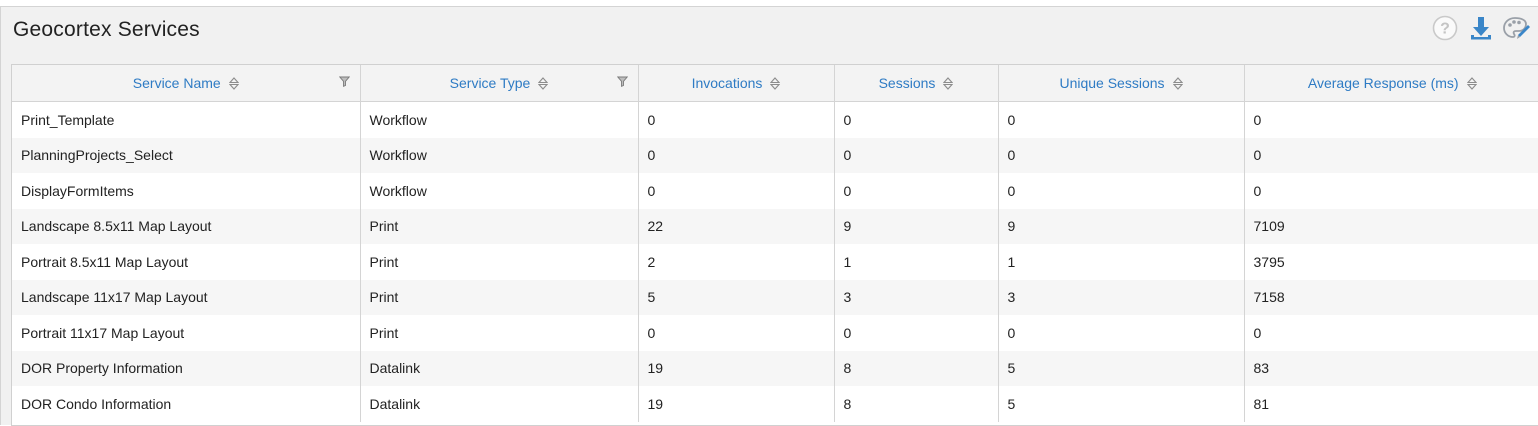 Image resolution: width=1538 pixels, height=426 pixels. I want to click on table-cell-average-response-ms: 83, so click(1391, 368).